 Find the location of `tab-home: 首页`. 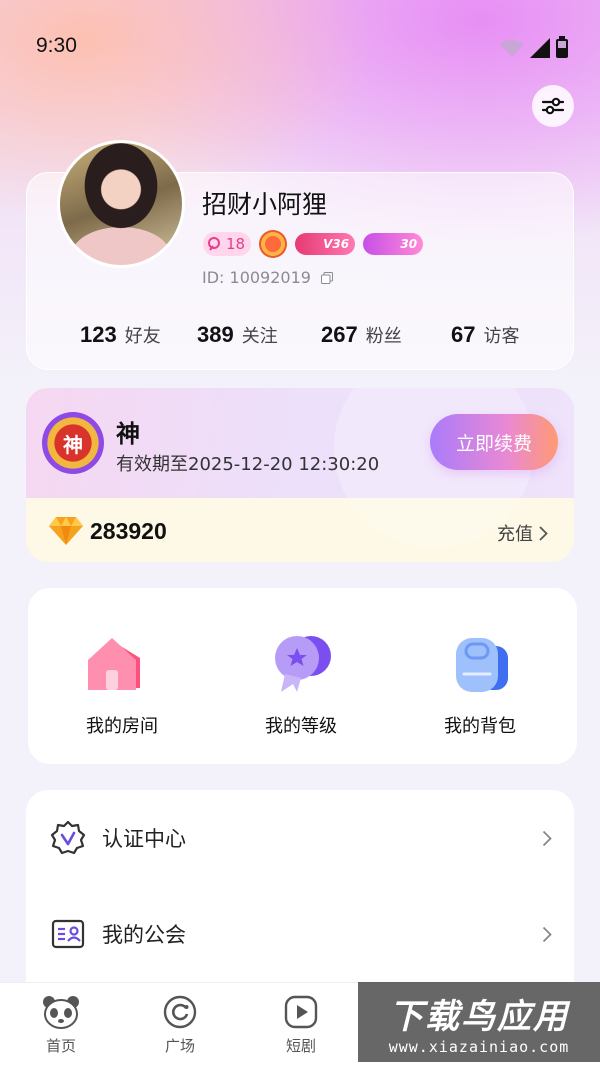

tab-home: 首页 is located at coordinates (61, 1025).